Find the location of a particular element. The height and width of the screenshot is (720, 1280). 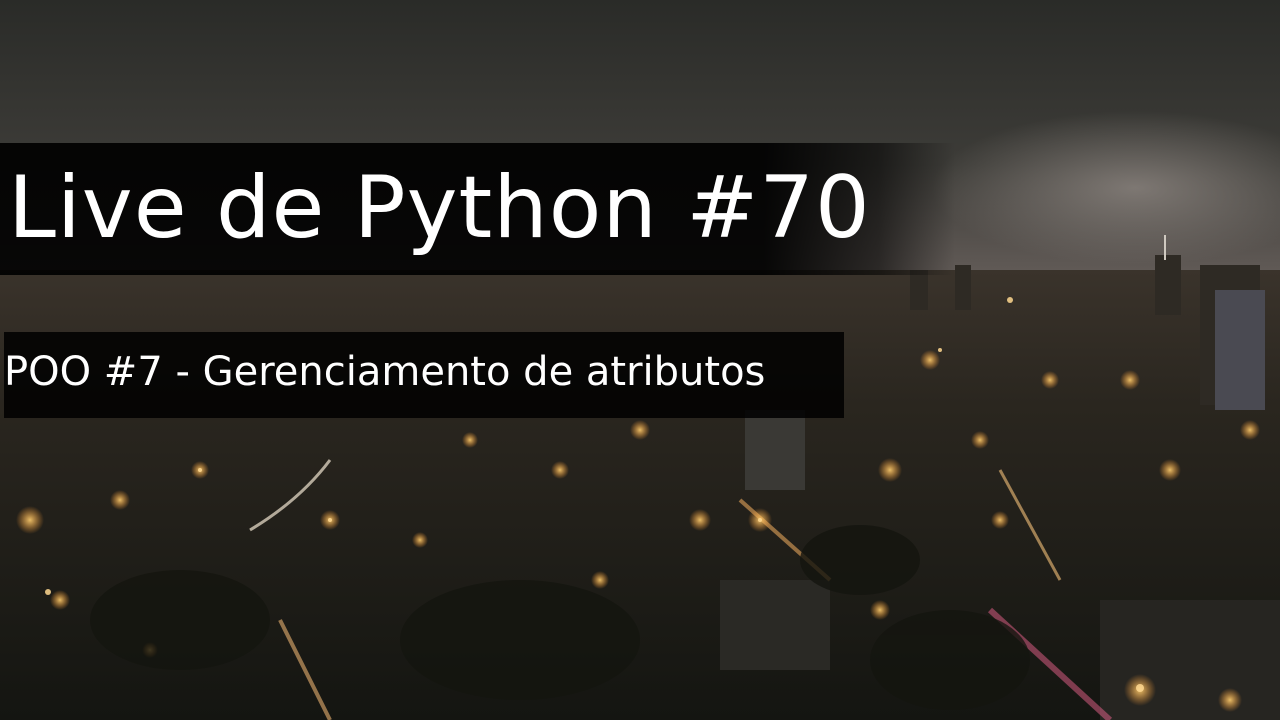

subtitle-banner: POO #7 - Gerenciamento de atributos is located at coordinates (424, 375).